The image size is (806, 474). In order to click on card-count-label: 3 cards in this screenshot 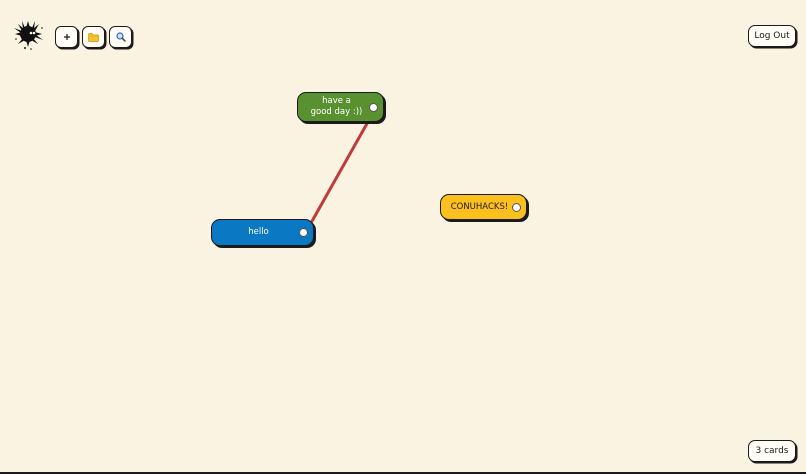, I will do `click(772, 451)`.